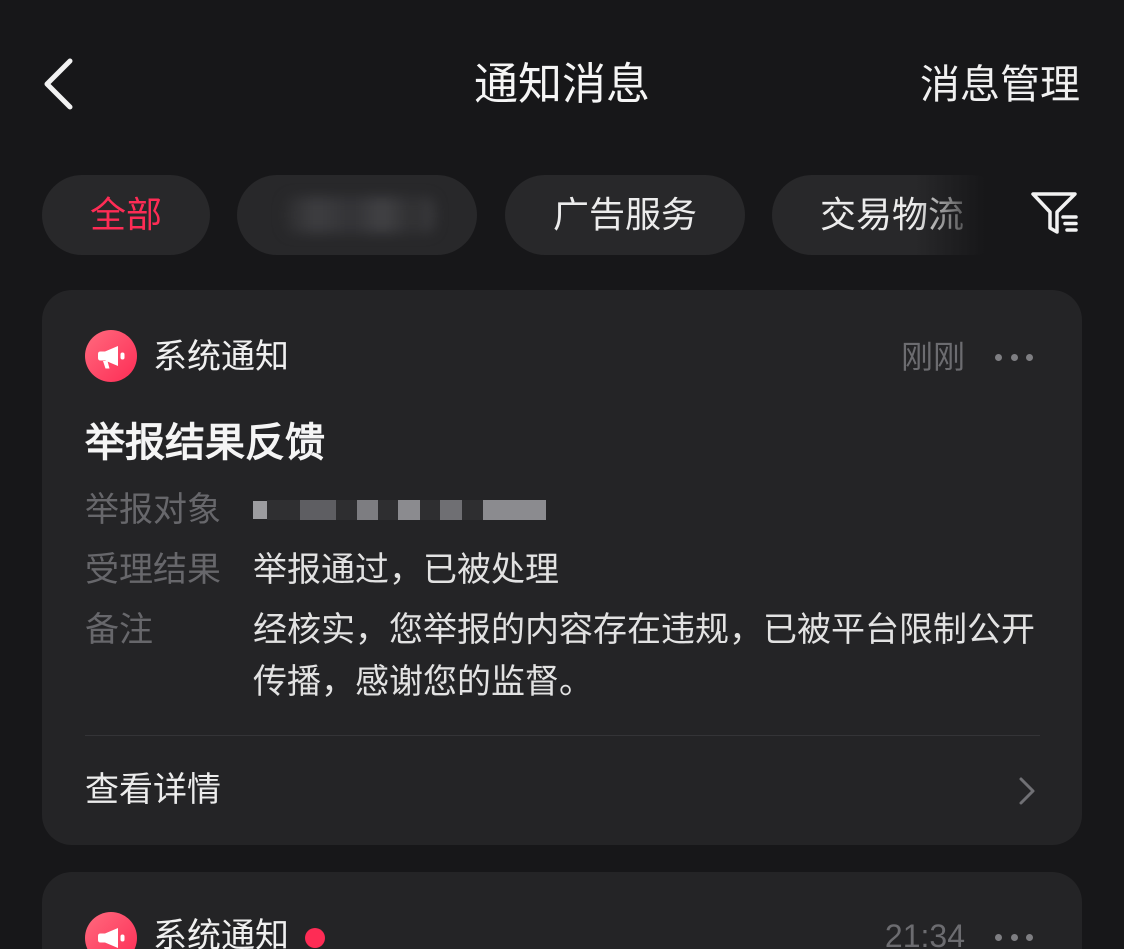  I want to click on field-row-result: 受理结果 举报通过，已被处理, so click(570, 570).